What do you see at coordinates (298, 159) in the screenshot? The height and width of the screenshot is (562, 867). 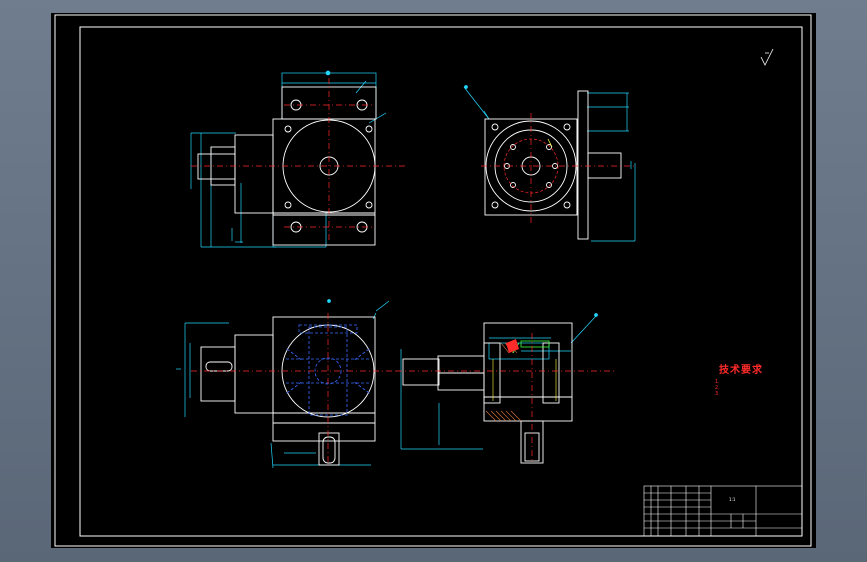 I see `view-top-left` at bounding box center [298, 159].